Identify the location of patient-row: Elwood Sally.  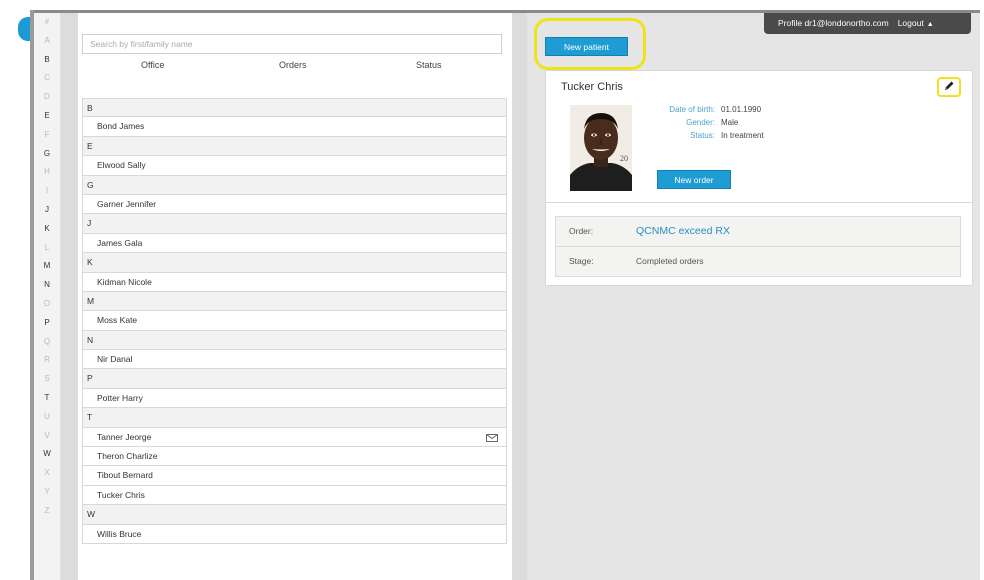
(294, 166).